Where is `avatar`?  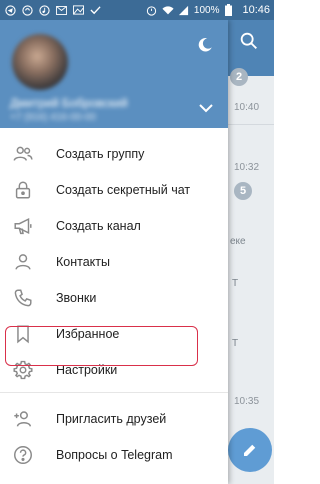 avatar is located at coordinates (40, 62).